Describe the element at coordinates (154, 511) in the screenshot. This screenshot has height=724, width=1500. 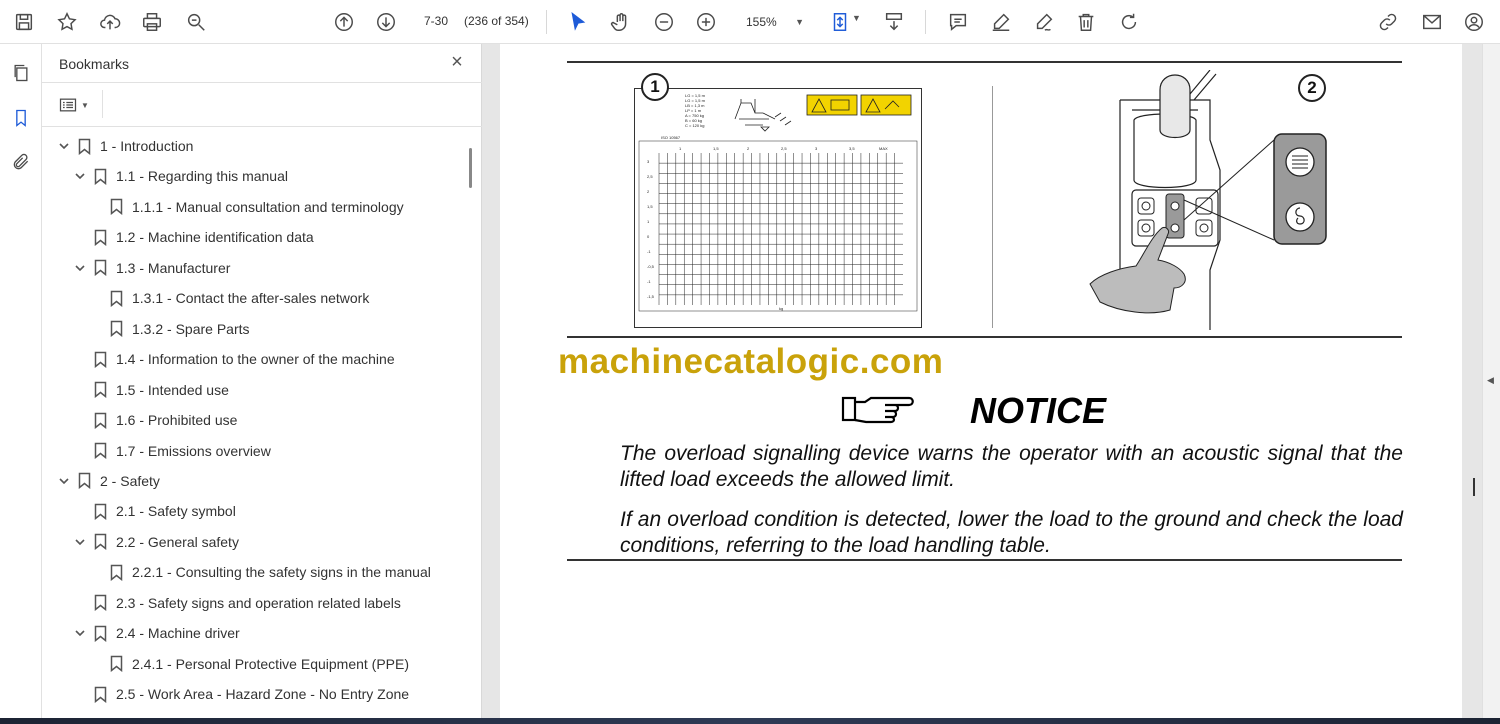
I see `bookmark-item: 2.1 - Safety symbol` at that location.